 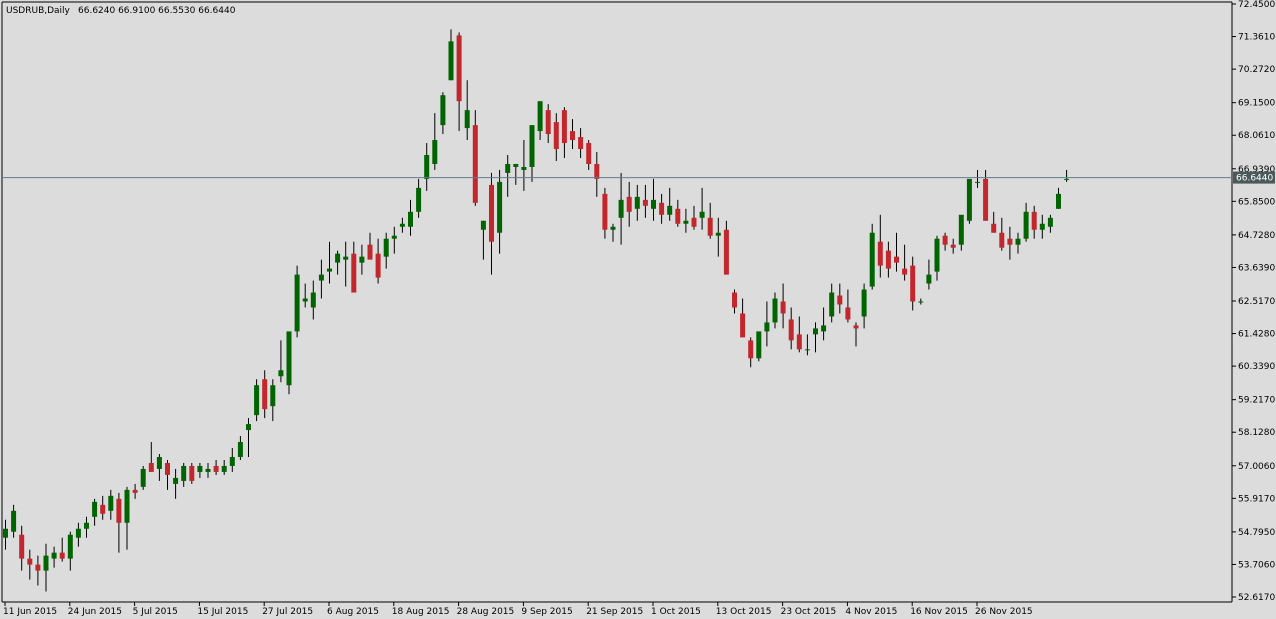 What do you see at coordinates (1256, 104) in the screenshot?
I see `y-tick-label: 69.1500` at bounding box center [1256, 104].